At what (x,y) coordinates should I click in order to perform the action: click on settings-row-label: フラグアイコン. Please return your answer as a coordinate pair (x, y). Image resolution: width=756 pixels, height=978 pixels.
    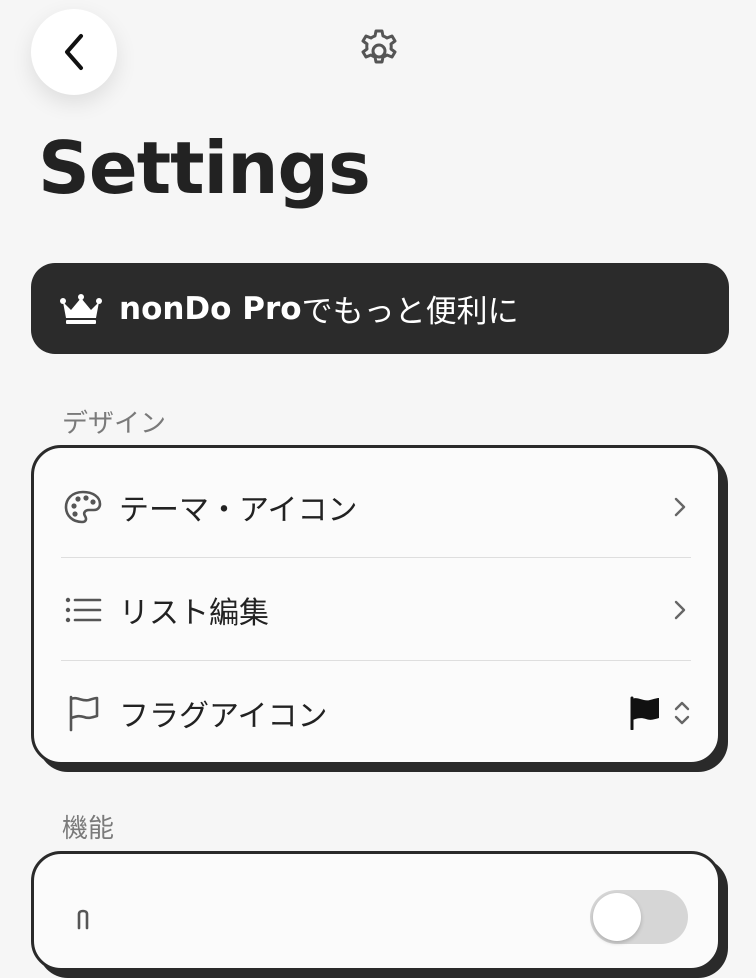
    Looking at the image, I should click on (223, 716).